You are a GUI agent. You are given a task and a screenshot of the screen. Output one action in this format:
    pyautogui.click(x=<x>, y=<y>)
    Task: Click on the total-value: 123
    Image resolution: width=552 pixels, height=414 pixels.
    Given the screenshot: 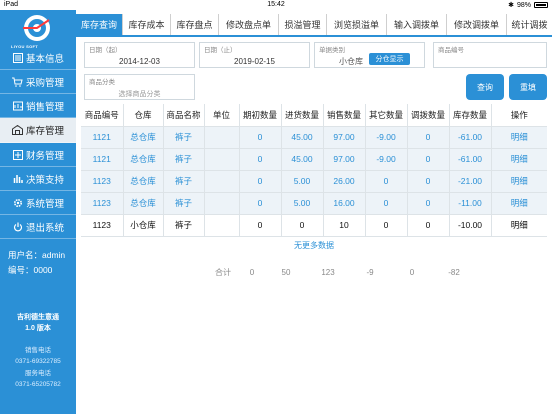 What is the action you would take?
    pyautogui.click(x=328, y=272)
    